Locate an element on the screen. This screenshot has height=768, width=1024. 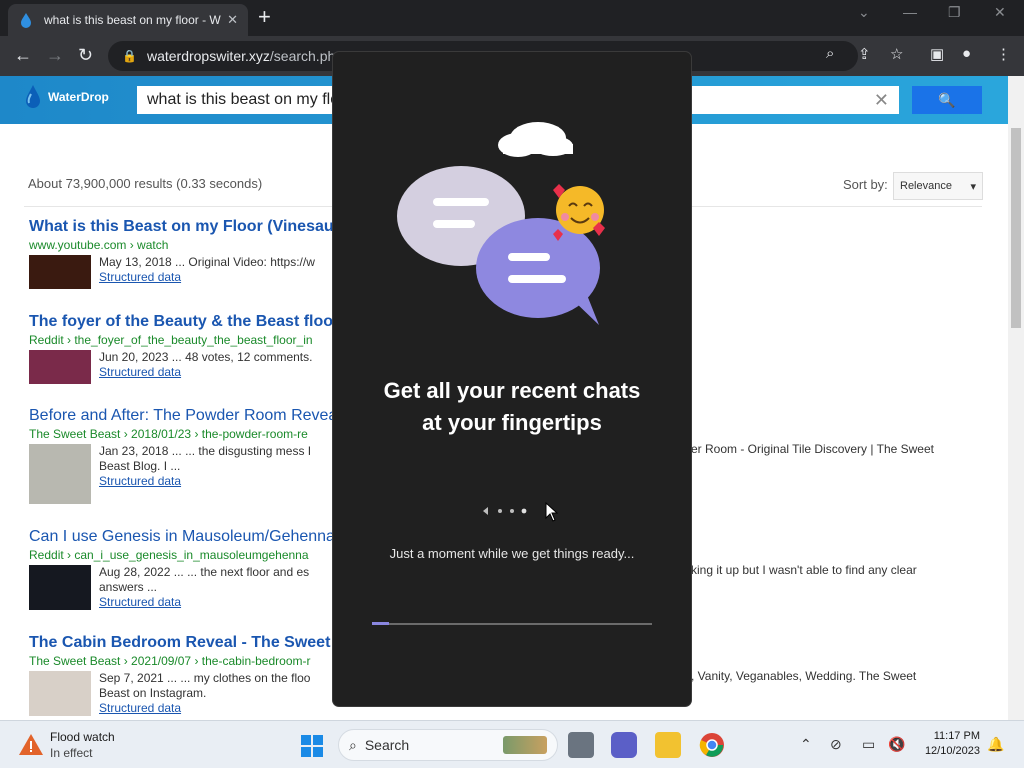
search-icon: 🔍 is located at coordinates (947, 99).